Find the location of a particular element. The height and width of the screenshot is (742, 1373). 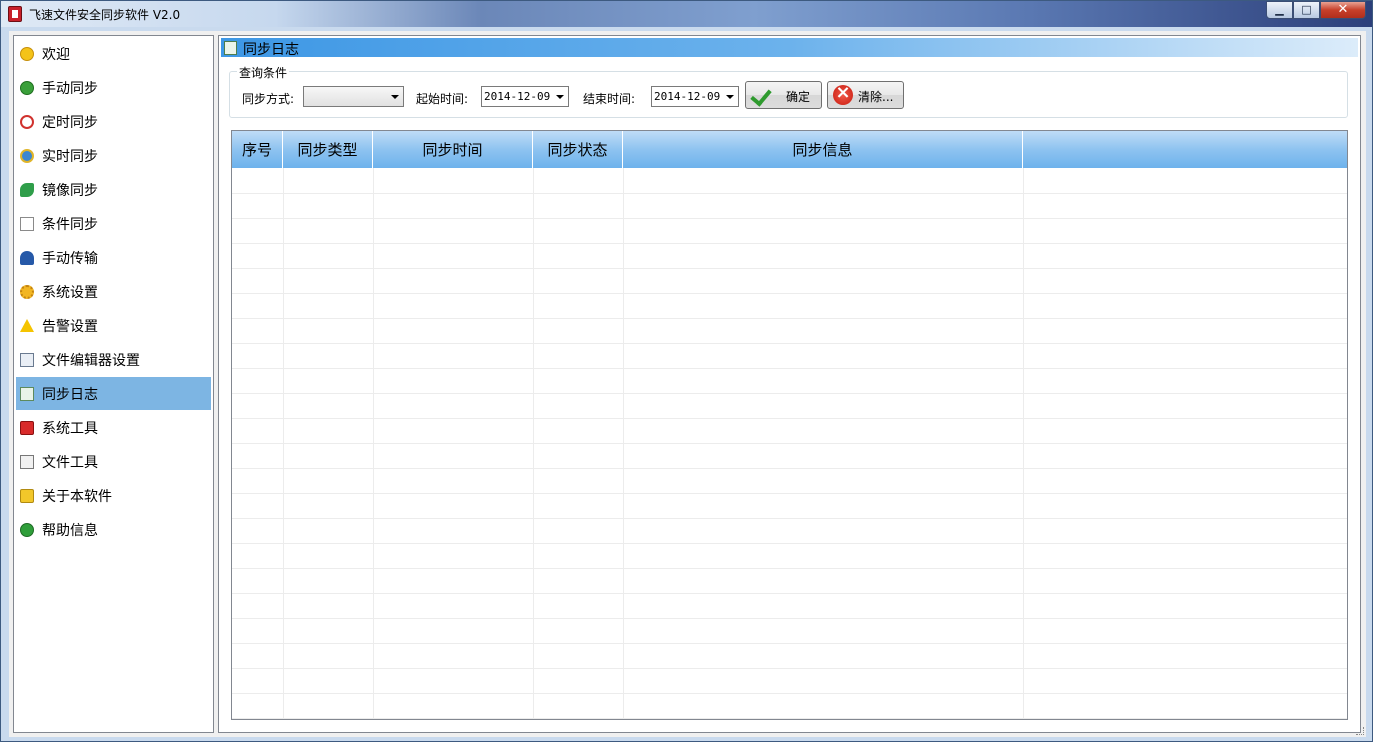

confirm-button: 确定 is located at coordinates (783, 95).